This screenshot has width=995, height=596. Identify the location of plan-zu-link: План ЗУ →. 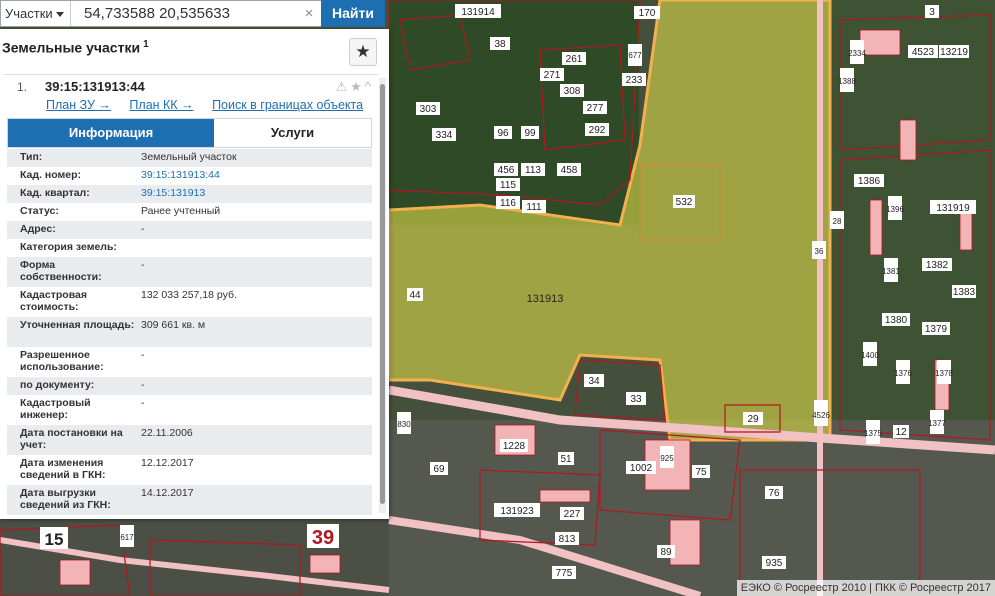
(78, 105).